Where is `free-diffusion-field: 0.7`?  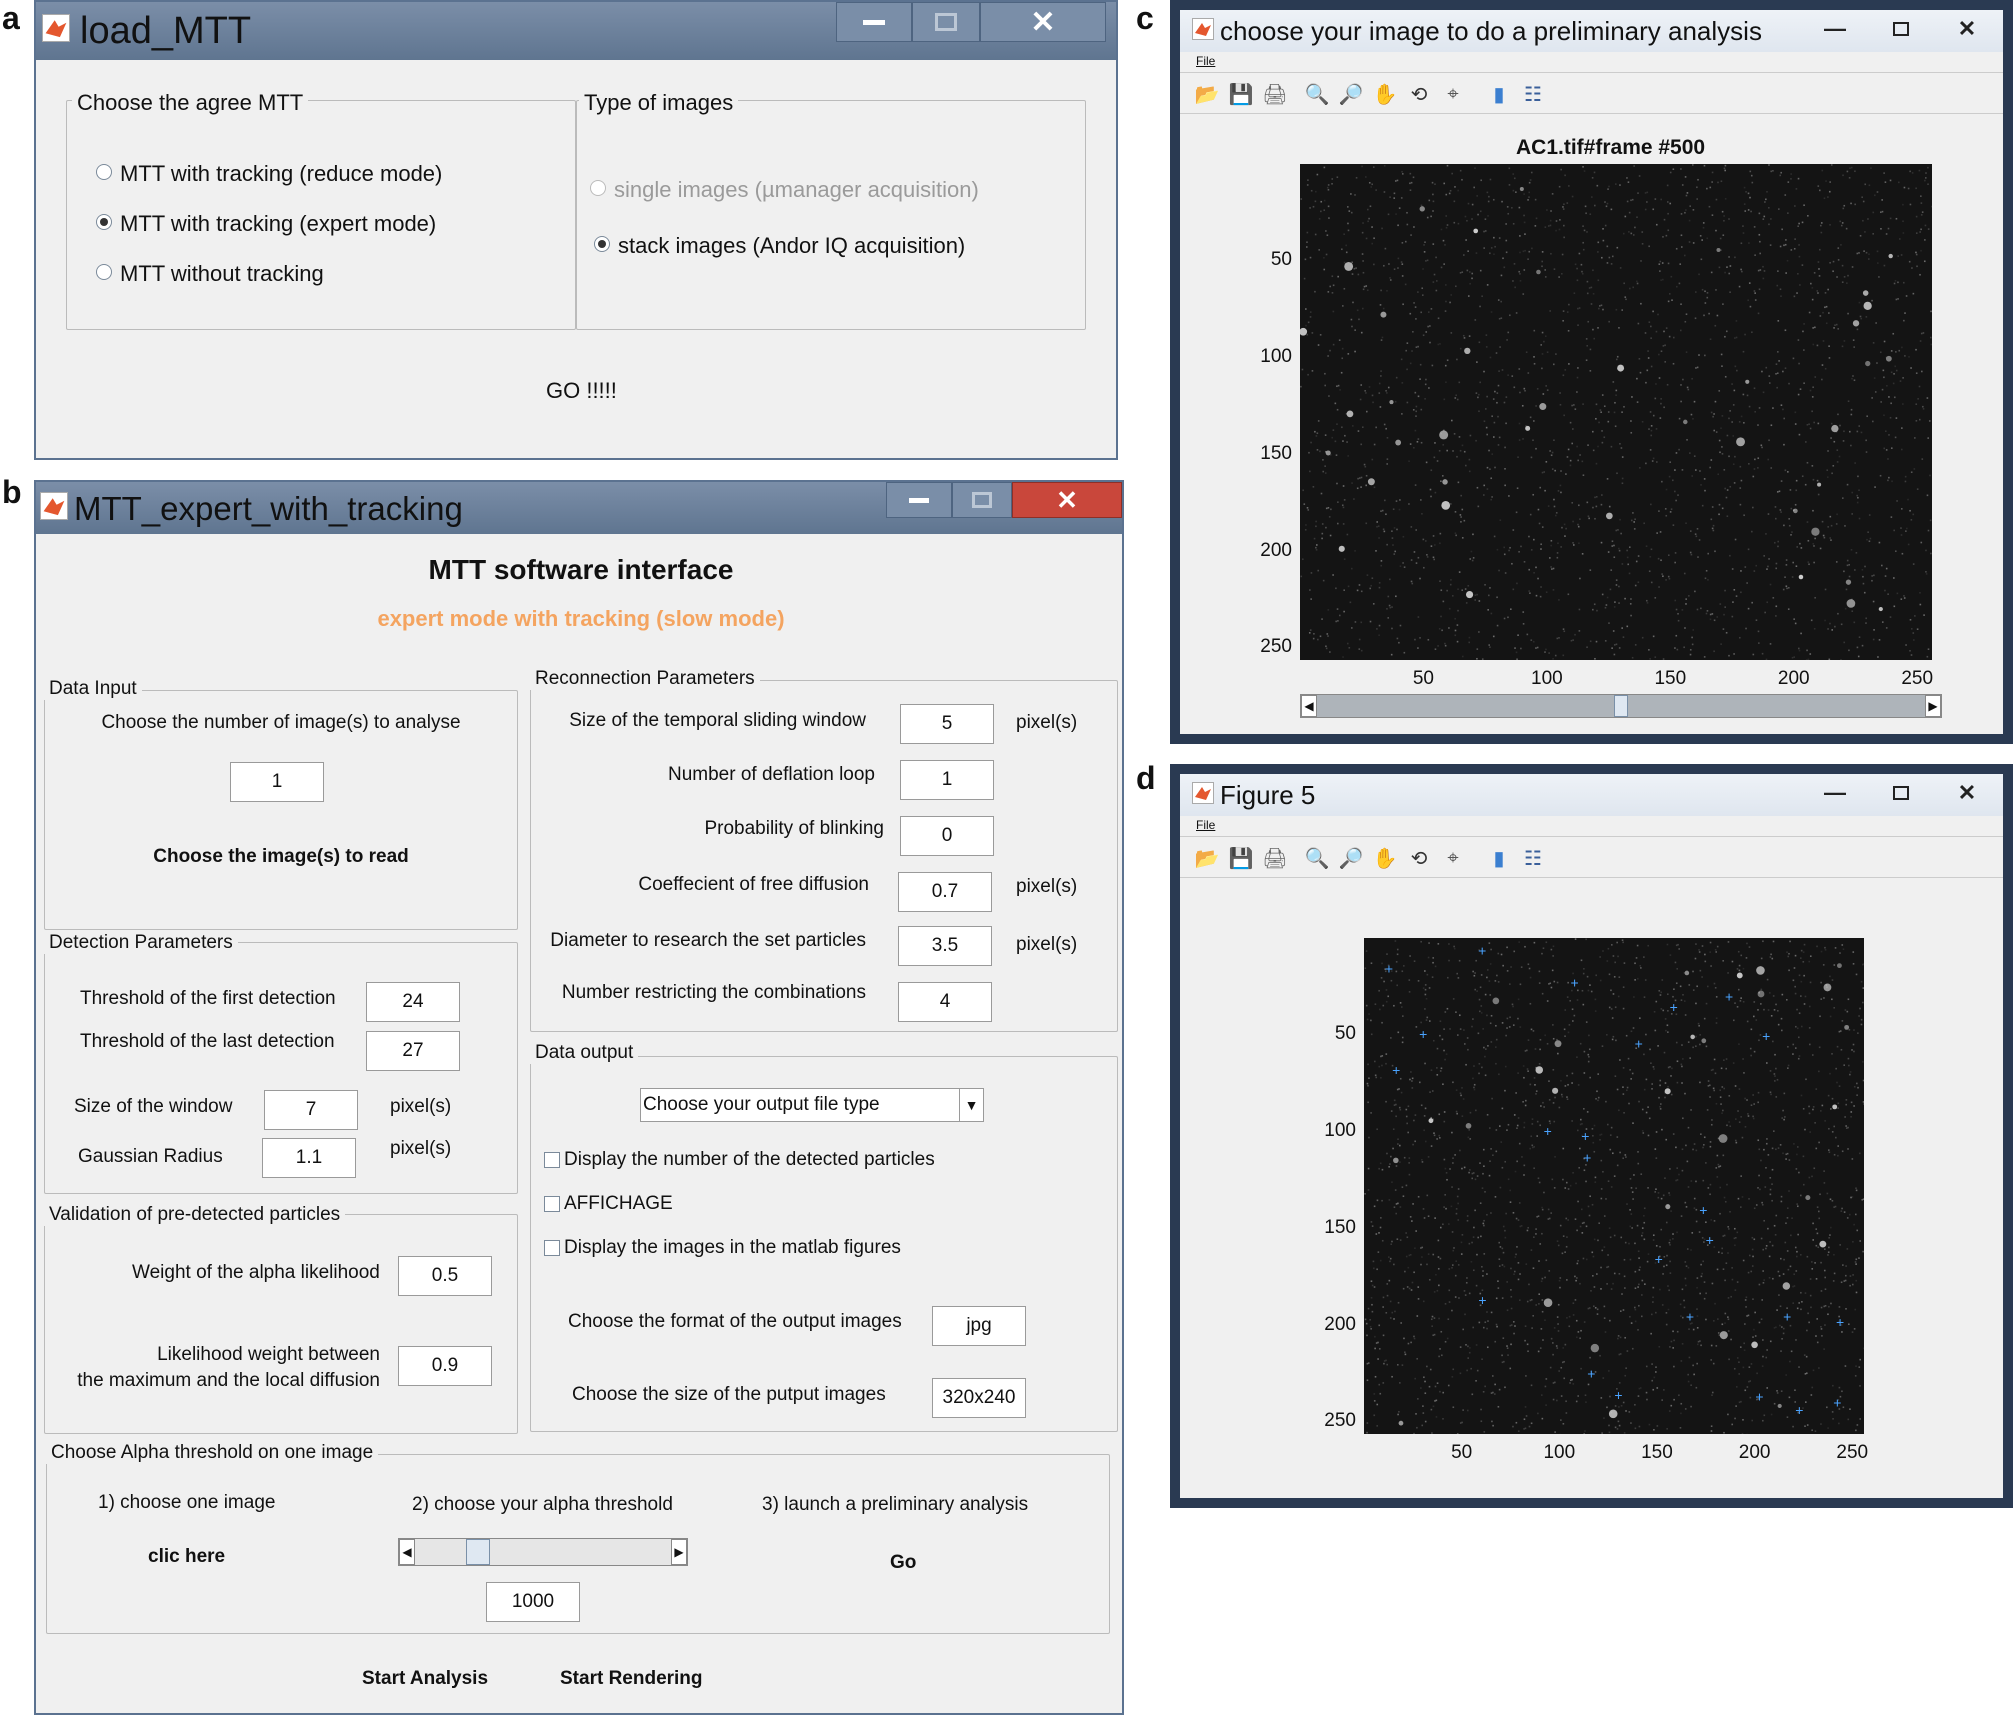
free-diffusion-field: 0.7 is located at coordinates (945, 892).